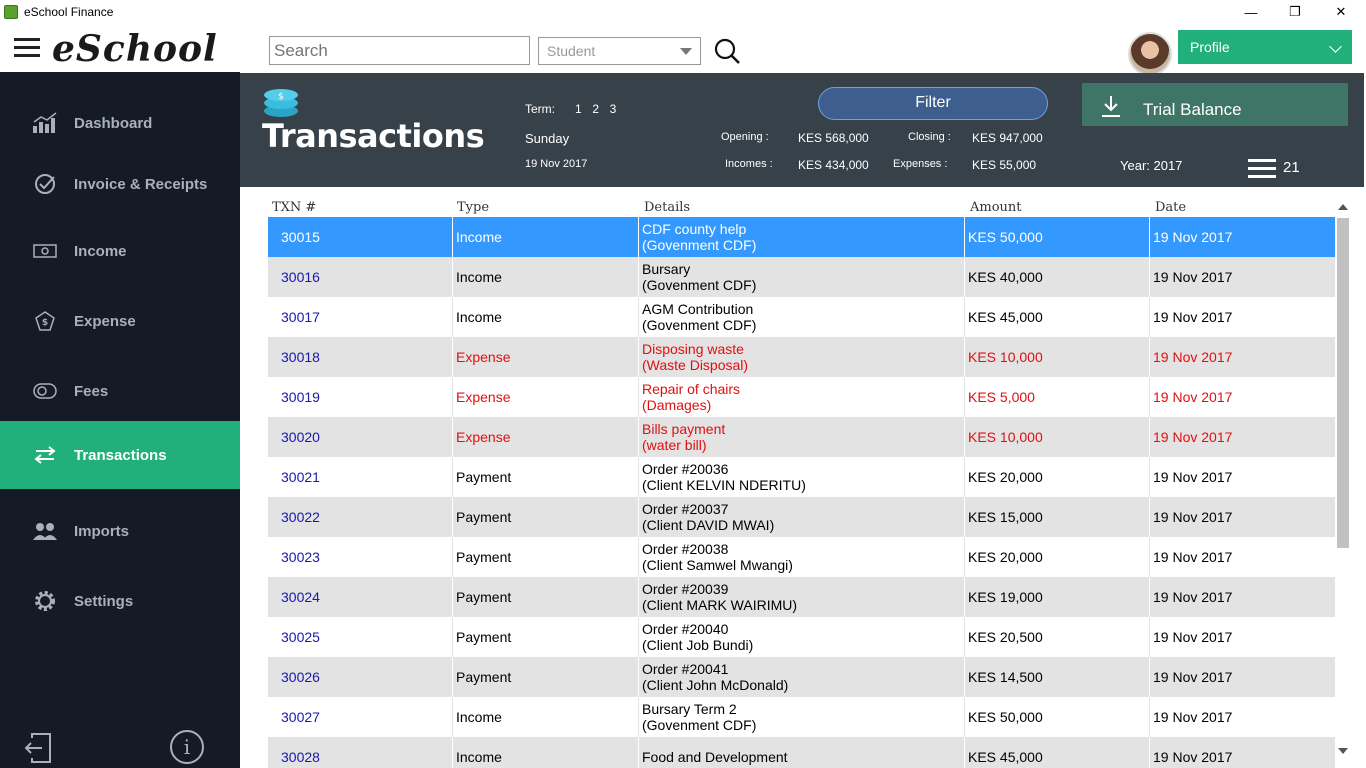 This screenshot has height=768, width=1366. I want to click on txn-link: 30016, so click(300, 277).